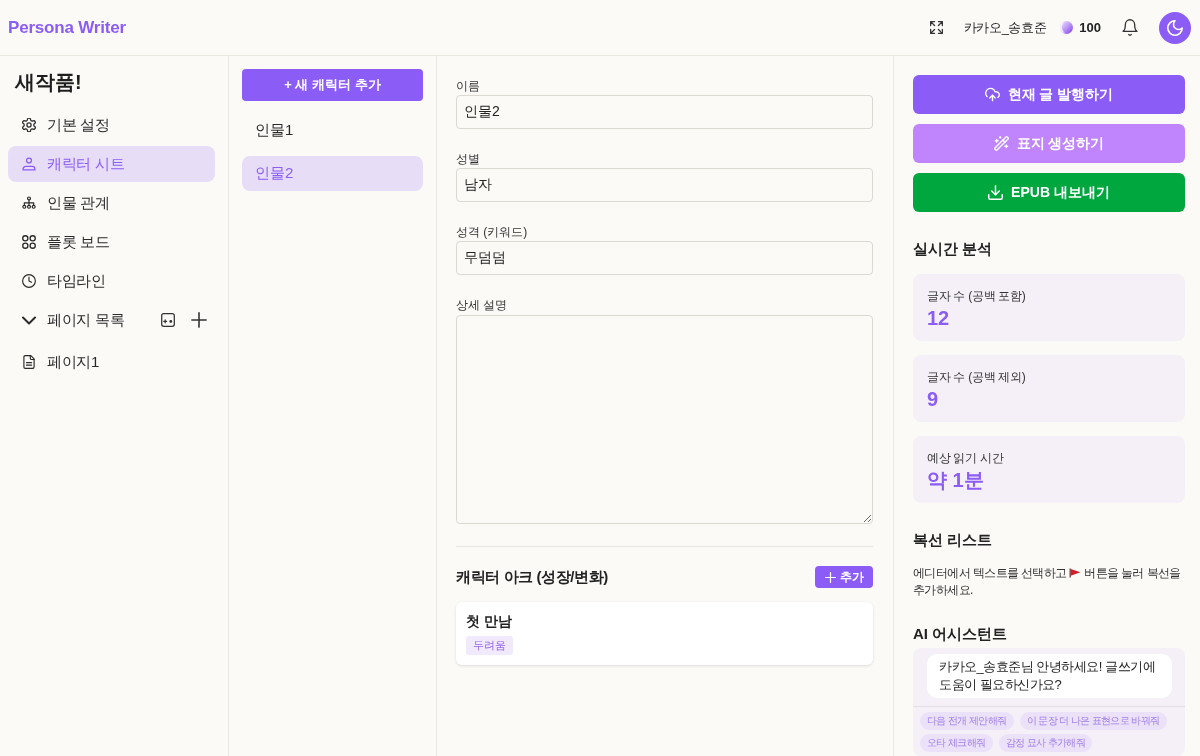 This screenshot has height=756, width=1200. I want to click on nav-item: 캐릭터 시트, so click(111, 164).